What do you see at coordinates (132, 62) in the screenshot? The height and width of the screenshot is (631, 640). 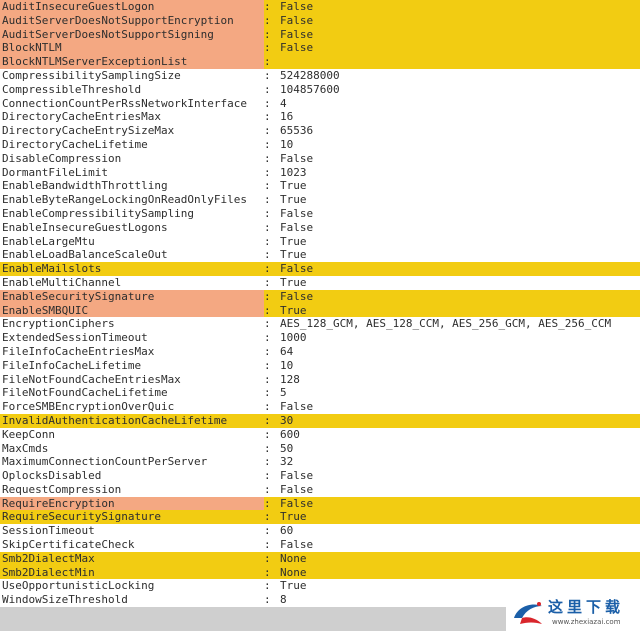 I see `setting-name: BlockNTLMServerExceptionList` at bounding box center [132, 62].